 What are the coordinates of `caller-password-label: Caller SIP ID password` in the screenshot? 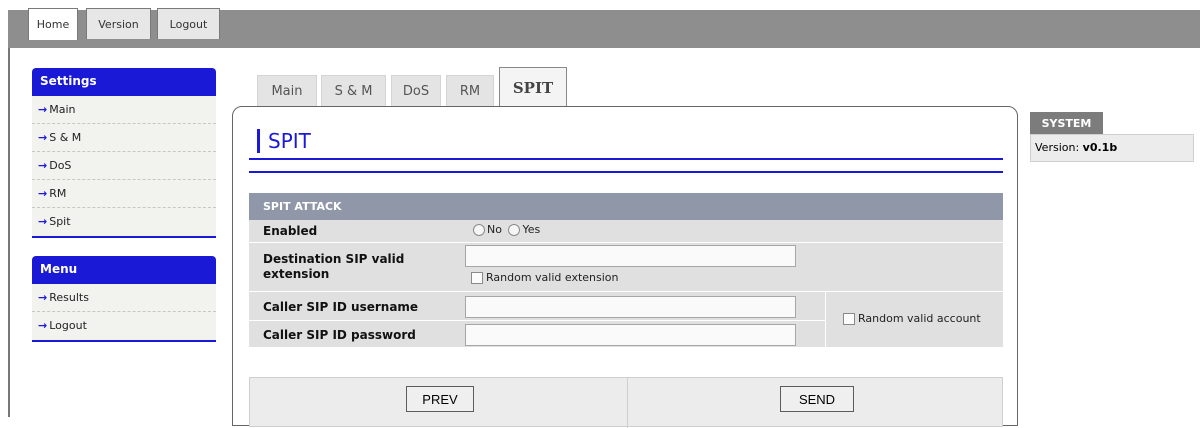 It's located at (339, 335).